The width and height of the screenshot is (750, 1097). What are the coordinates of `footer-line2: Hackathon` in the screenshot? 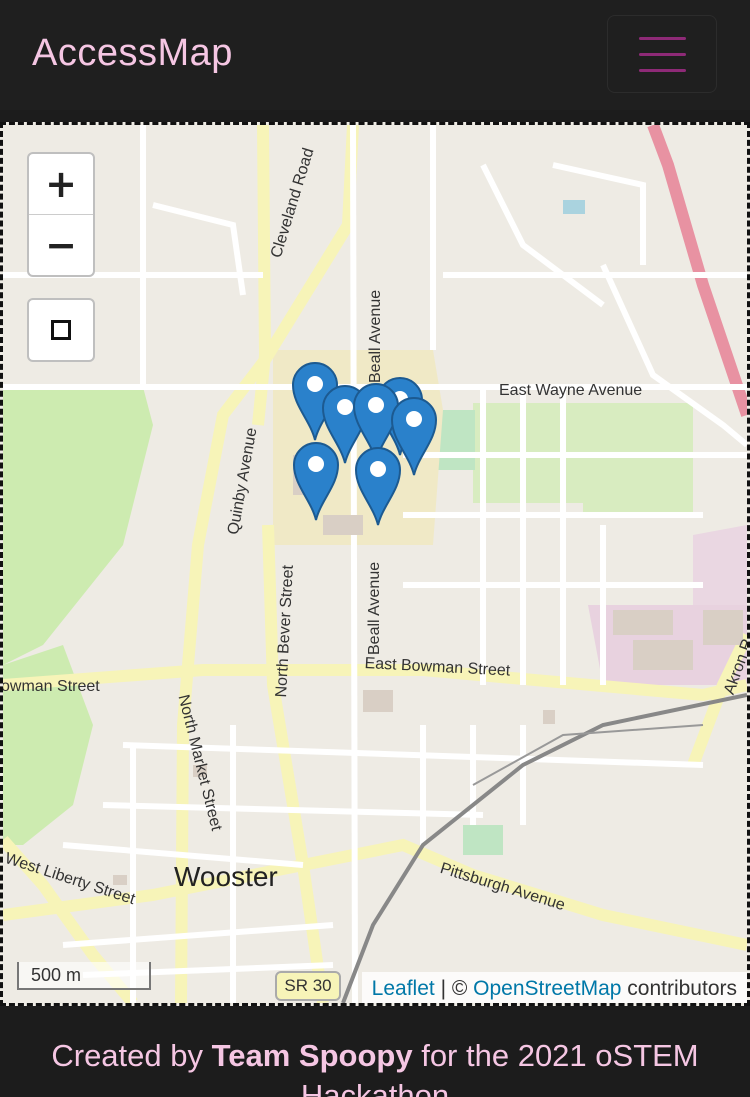 It's located at (375, 1087).